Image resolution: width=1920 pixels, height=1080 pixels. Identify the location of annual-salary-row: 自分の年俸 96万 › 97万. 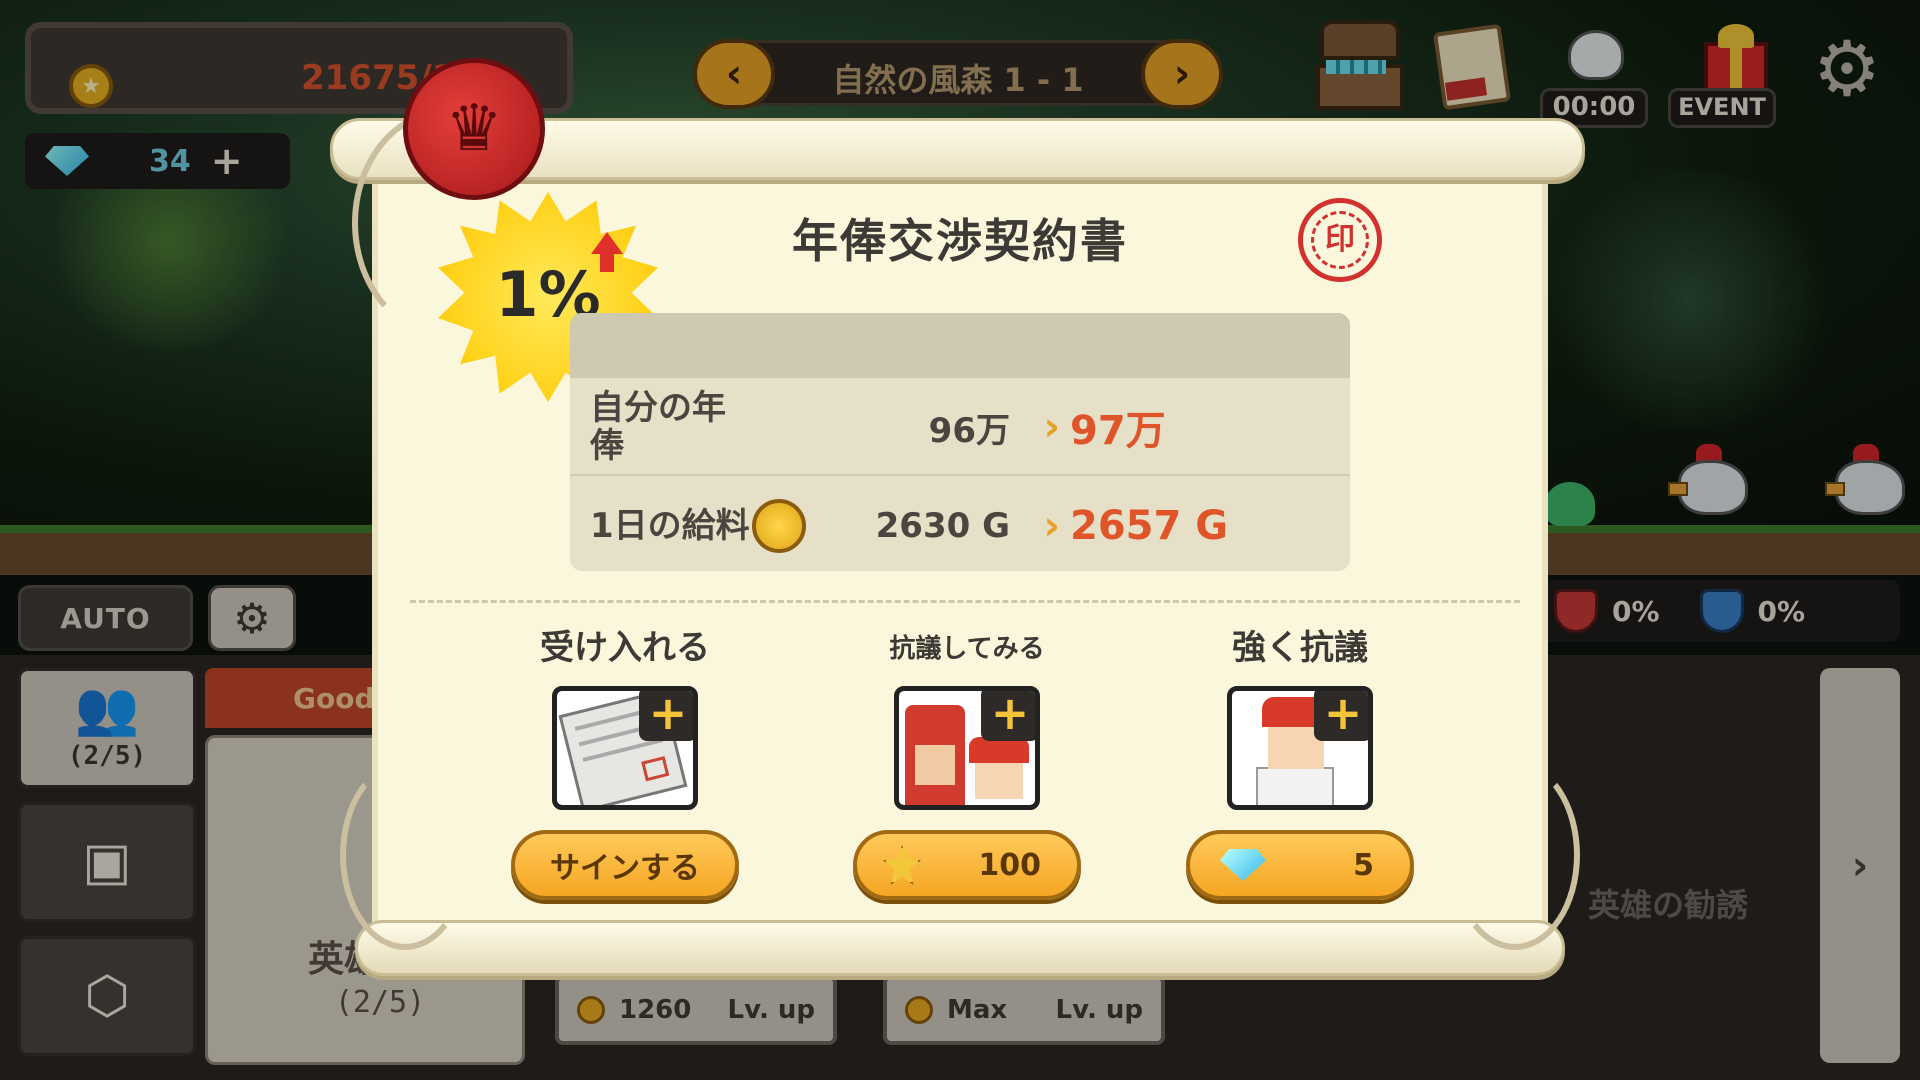
(960, 428).